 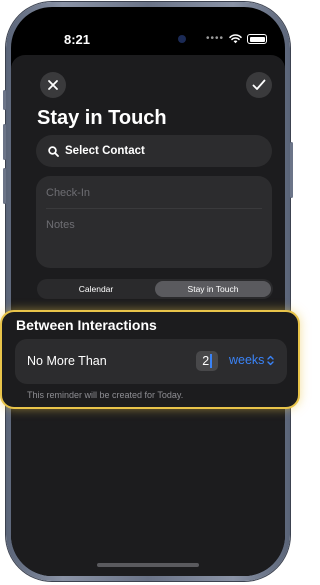 What do you see at coordinates (182, 39) in the screenshot?
I see `island-camera-icon` at bounding box center [182, 39].